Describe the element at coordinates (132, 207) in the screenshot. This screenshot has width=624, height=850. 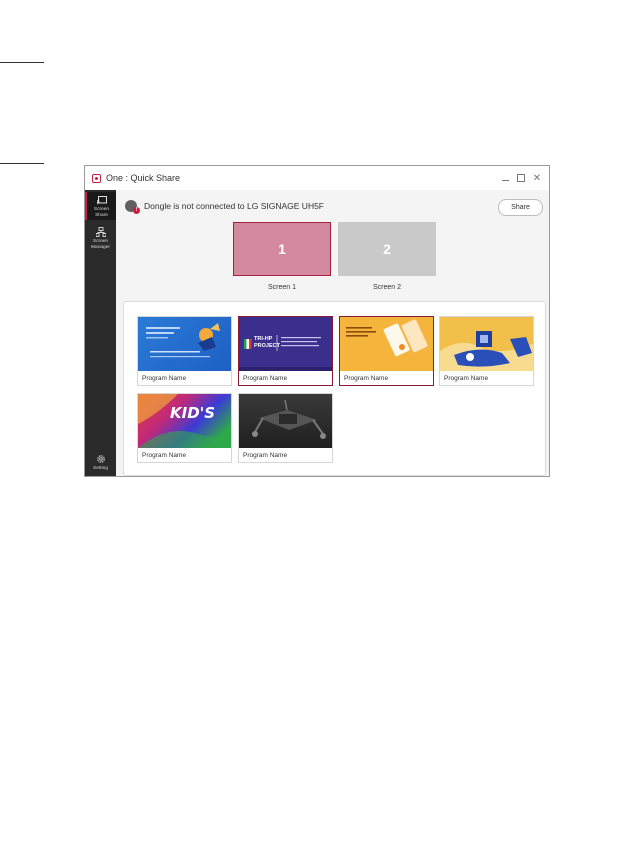
I see `dongle-icon: !` at that location.